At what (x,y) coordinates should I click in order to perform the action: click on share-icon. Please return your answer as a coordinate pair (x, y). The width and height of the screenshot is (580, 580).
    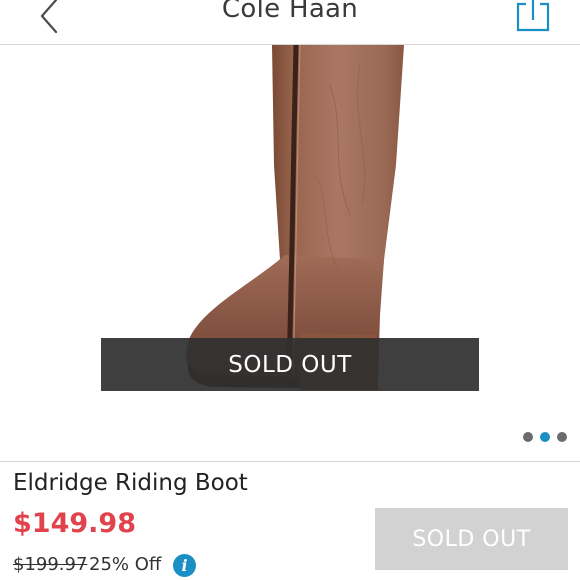
    Looking at the image, I should click on (533, 16).